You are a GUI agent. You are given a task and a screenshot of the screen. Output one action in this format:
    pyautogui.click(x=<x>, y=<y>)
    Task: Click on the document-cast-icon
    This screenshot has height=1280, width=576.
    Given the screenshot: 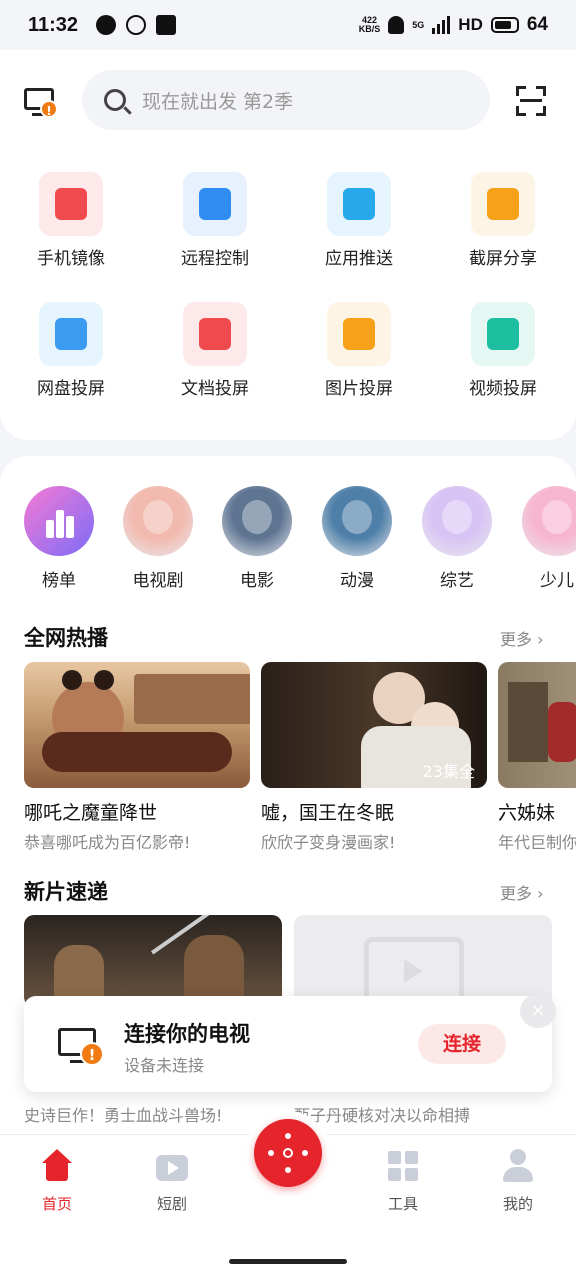 What is the action you would take?
    pyautogui.click(x=215, y=334)
    